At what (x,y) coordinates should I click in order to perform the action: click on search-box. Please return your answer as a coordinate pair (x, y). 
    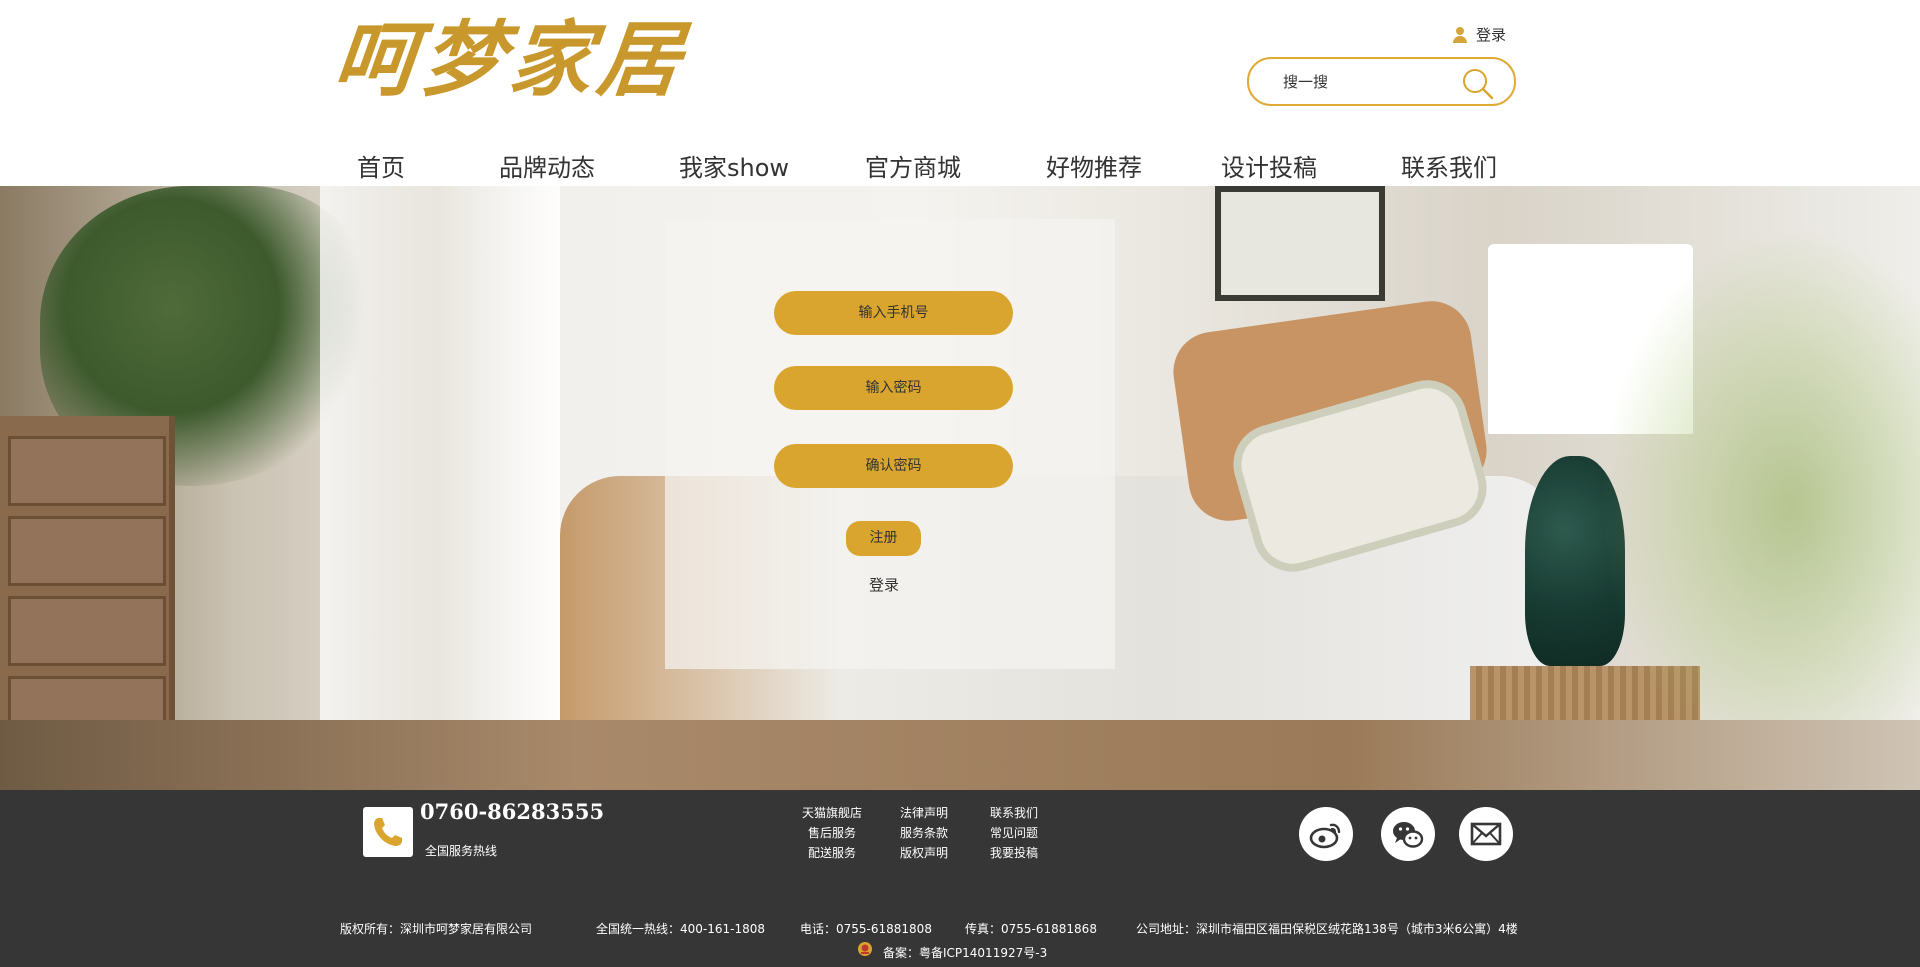
    Looking at the image, I should click on (1381, 81).